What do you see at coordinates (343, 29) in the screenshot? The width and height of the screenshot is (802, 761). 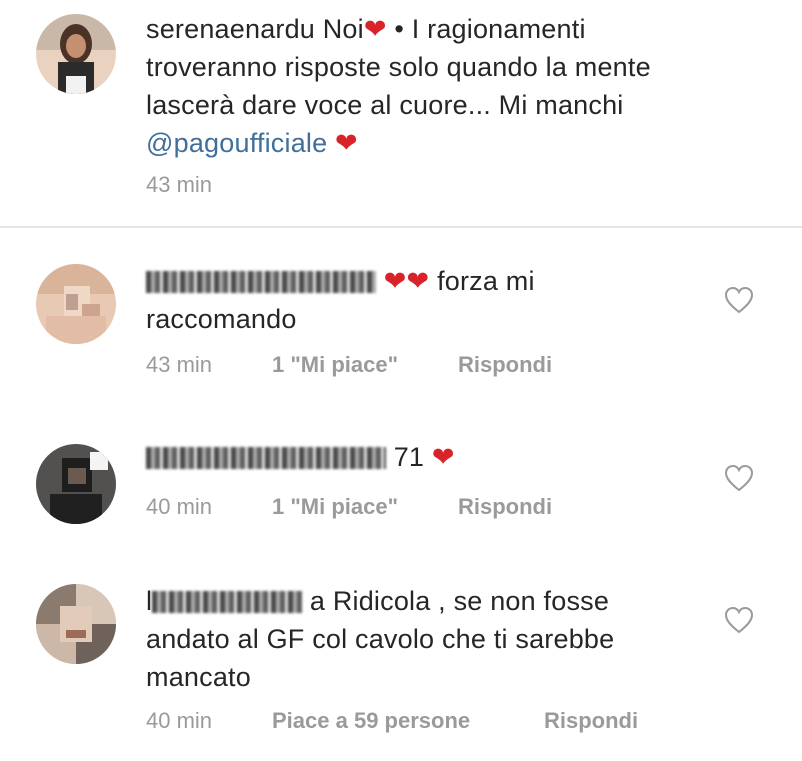 I see `post-text-start: Noi` at bounding box center [343, 29].